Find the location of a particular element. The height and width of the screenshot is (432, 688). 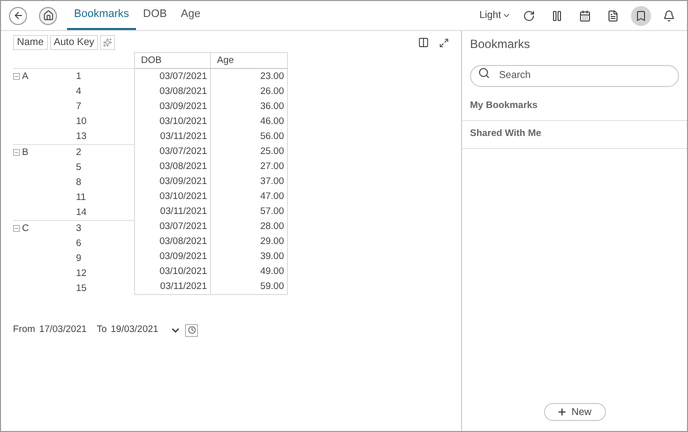

caret-icon is located at coordinates (506, 15).